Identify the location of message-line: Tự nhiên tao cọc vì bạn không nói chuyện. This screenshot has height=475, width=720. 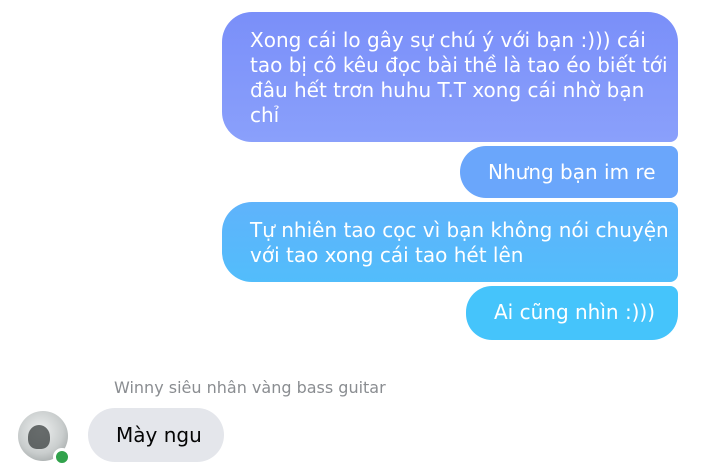
(459, 230).